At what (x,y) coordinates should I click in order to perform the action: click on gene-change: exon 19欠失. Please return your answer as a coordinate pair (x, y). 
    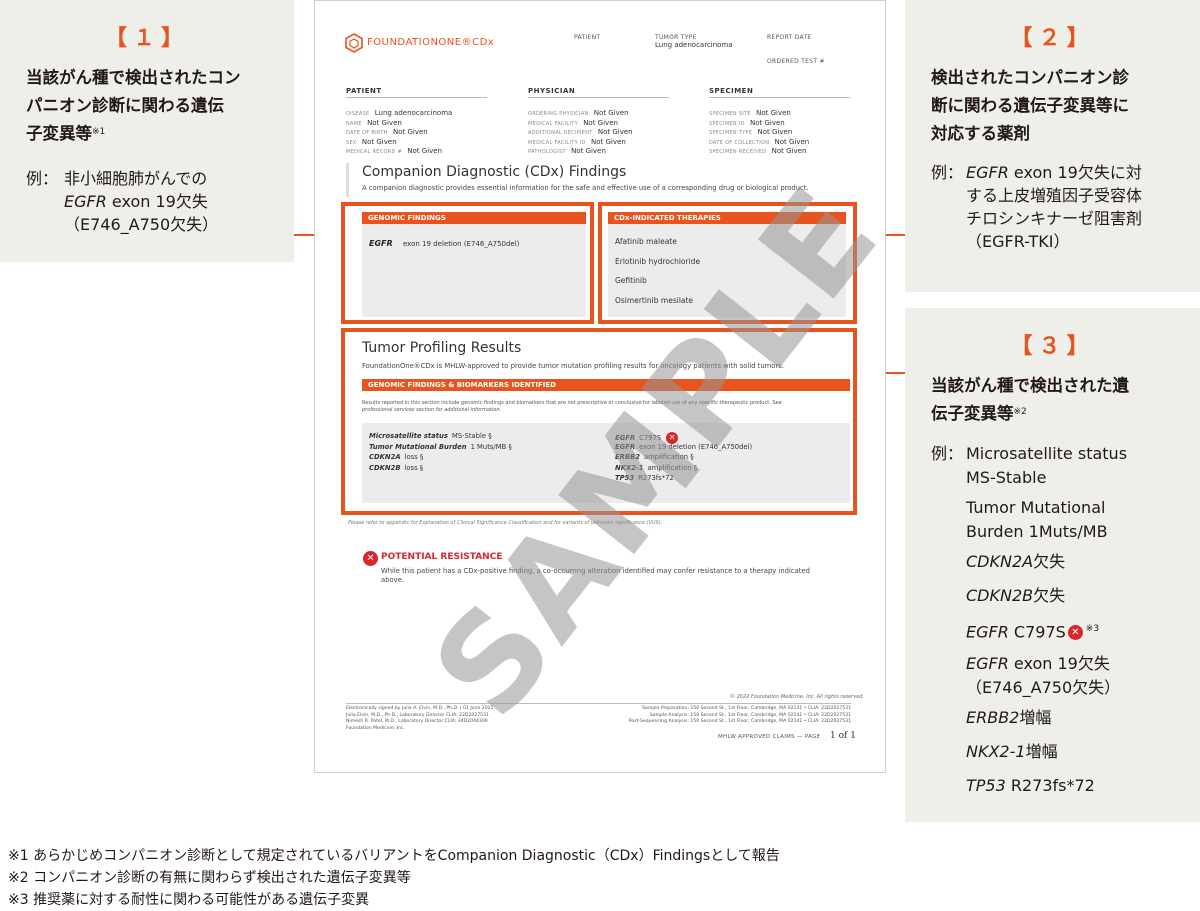
    Looking at the image, I should click on (1059, 663).